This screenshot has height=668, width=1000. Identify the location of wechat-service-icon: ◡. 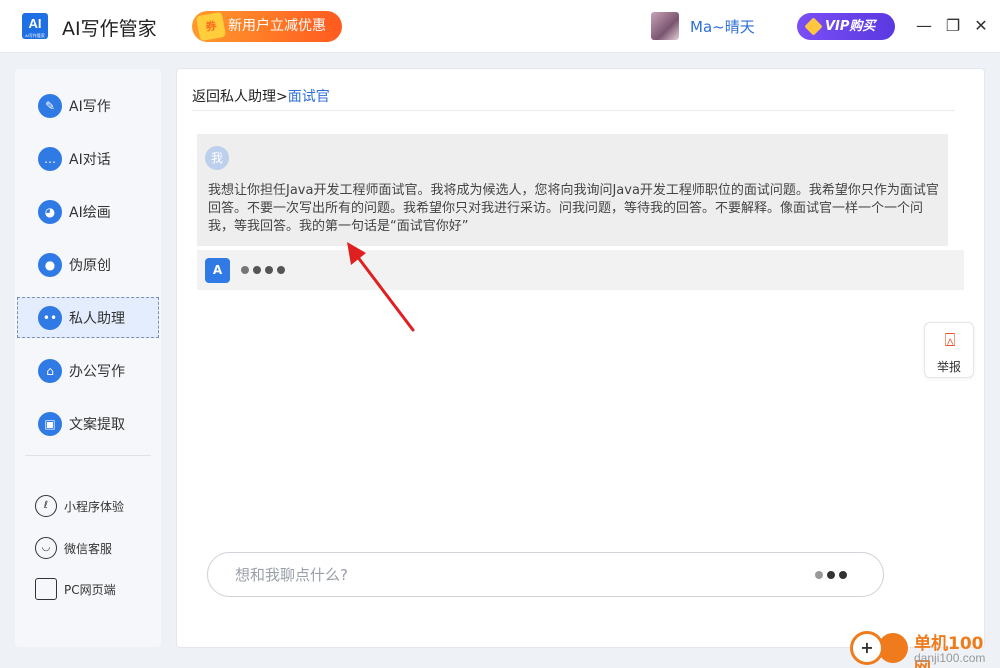
(46, 548).